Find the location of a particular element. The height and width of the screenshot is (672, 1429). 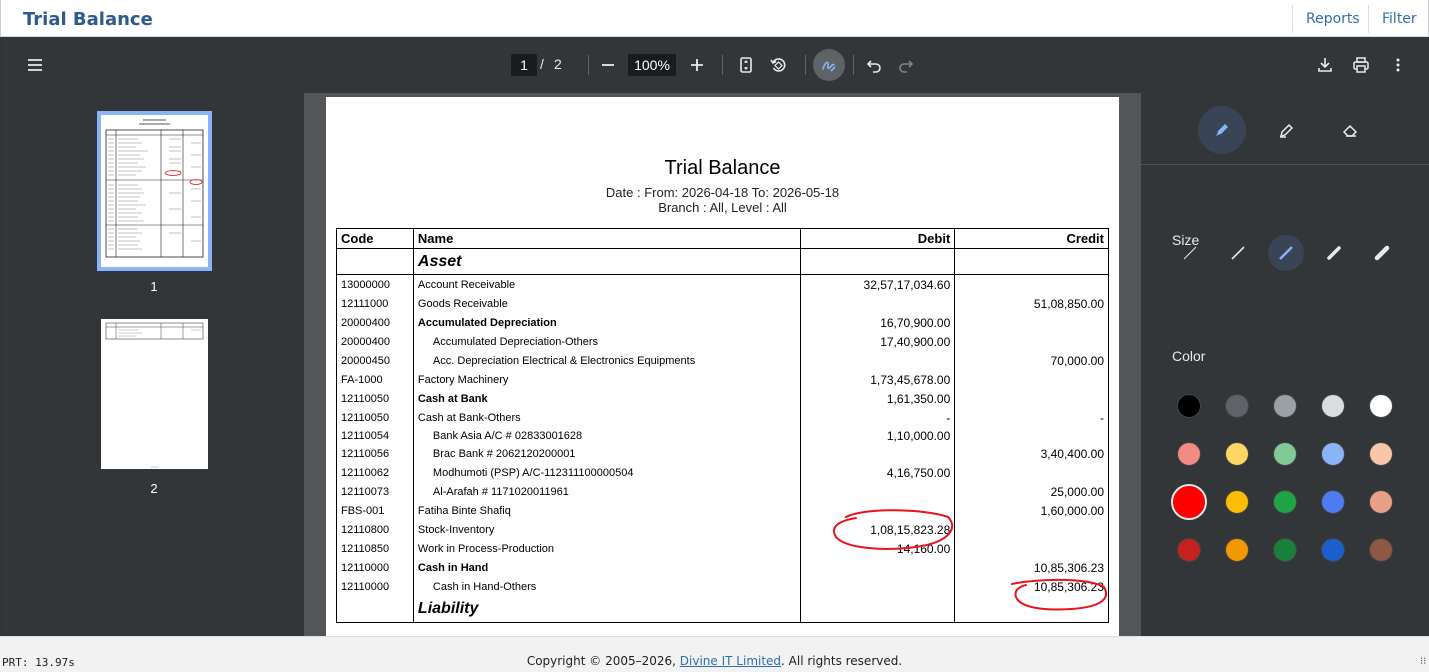

column-header-debit: Debit is located at coordinates (877, 238).